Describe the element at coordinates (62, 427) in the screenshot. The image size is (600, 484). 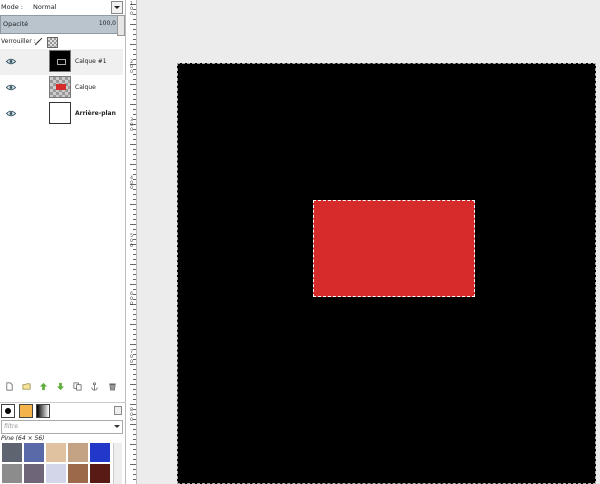
I see `filter-input: filtre` at that location.